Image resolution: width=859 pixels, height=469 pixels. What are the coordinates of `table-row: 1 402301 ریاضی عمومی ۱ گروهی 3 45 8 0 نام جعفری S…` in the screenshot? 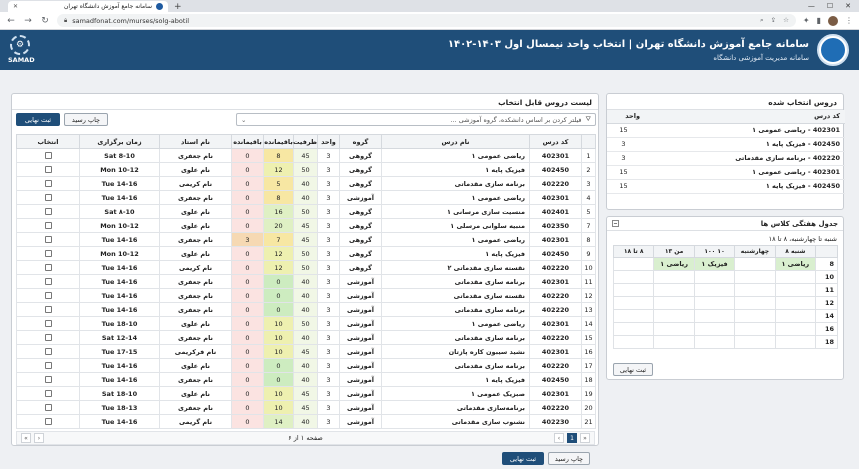 It's located at (306, 155).